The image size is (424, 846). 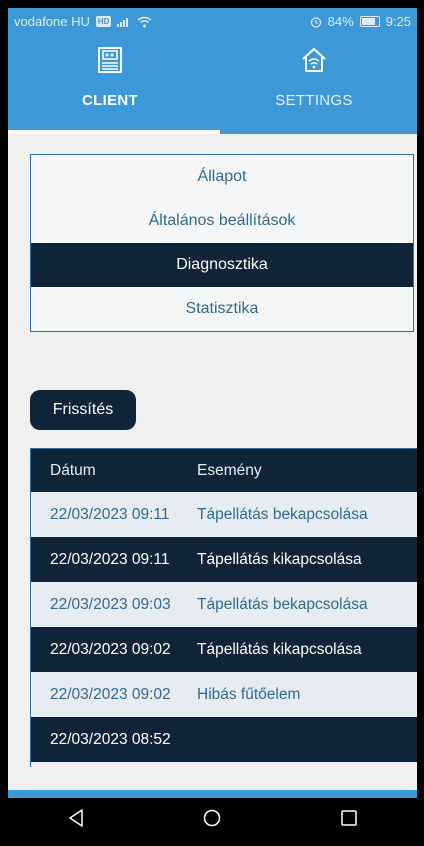 What do you see at coordinates (73, 470) in the screenshot?
I see `header-date: Dátum` at bounding box center [73, 470].